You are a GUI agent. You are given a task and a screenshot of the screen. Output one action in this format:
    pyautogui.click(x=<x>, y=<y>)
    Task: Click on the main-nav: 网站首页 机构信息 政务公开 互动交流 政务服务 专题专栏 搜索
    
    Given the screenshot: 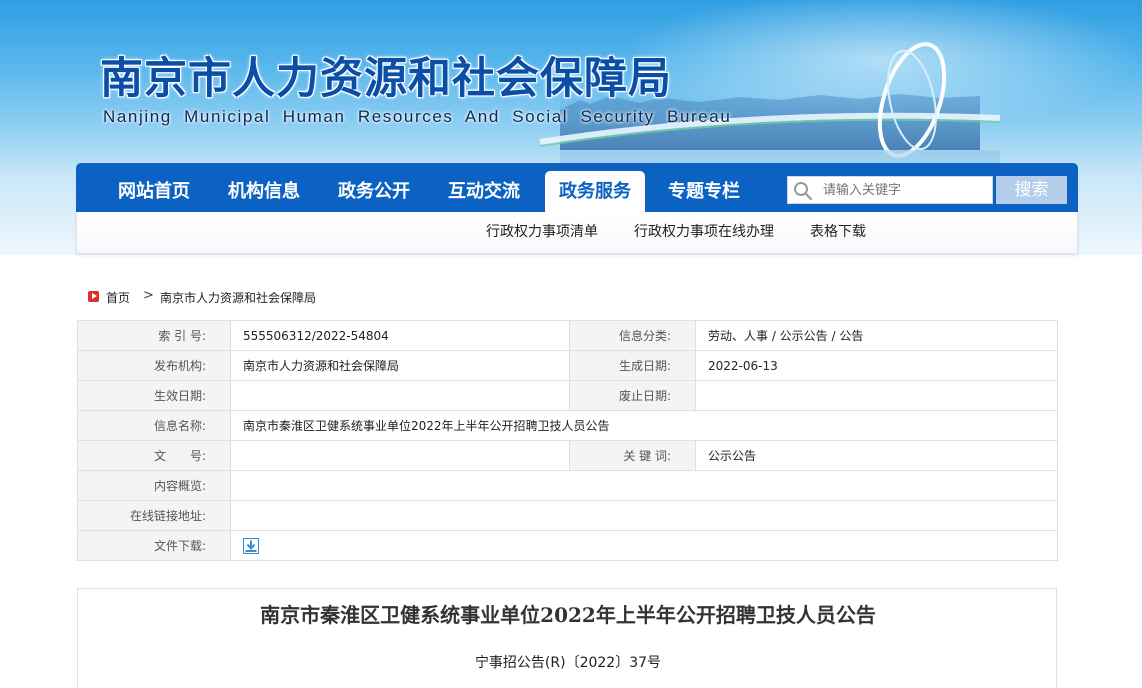 What is the action you would take?
    pyautogui.click(x=577, y=187)
    